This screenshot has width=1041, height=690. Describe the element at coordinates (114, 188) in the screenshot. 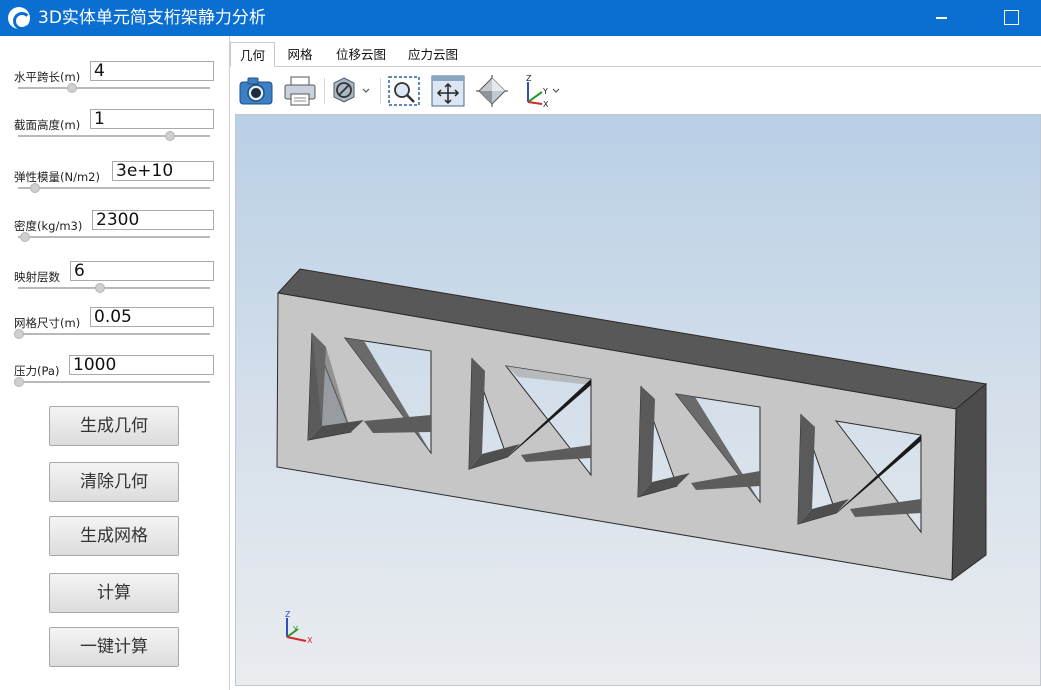

I see `elastic-modulus-slider` at that location.